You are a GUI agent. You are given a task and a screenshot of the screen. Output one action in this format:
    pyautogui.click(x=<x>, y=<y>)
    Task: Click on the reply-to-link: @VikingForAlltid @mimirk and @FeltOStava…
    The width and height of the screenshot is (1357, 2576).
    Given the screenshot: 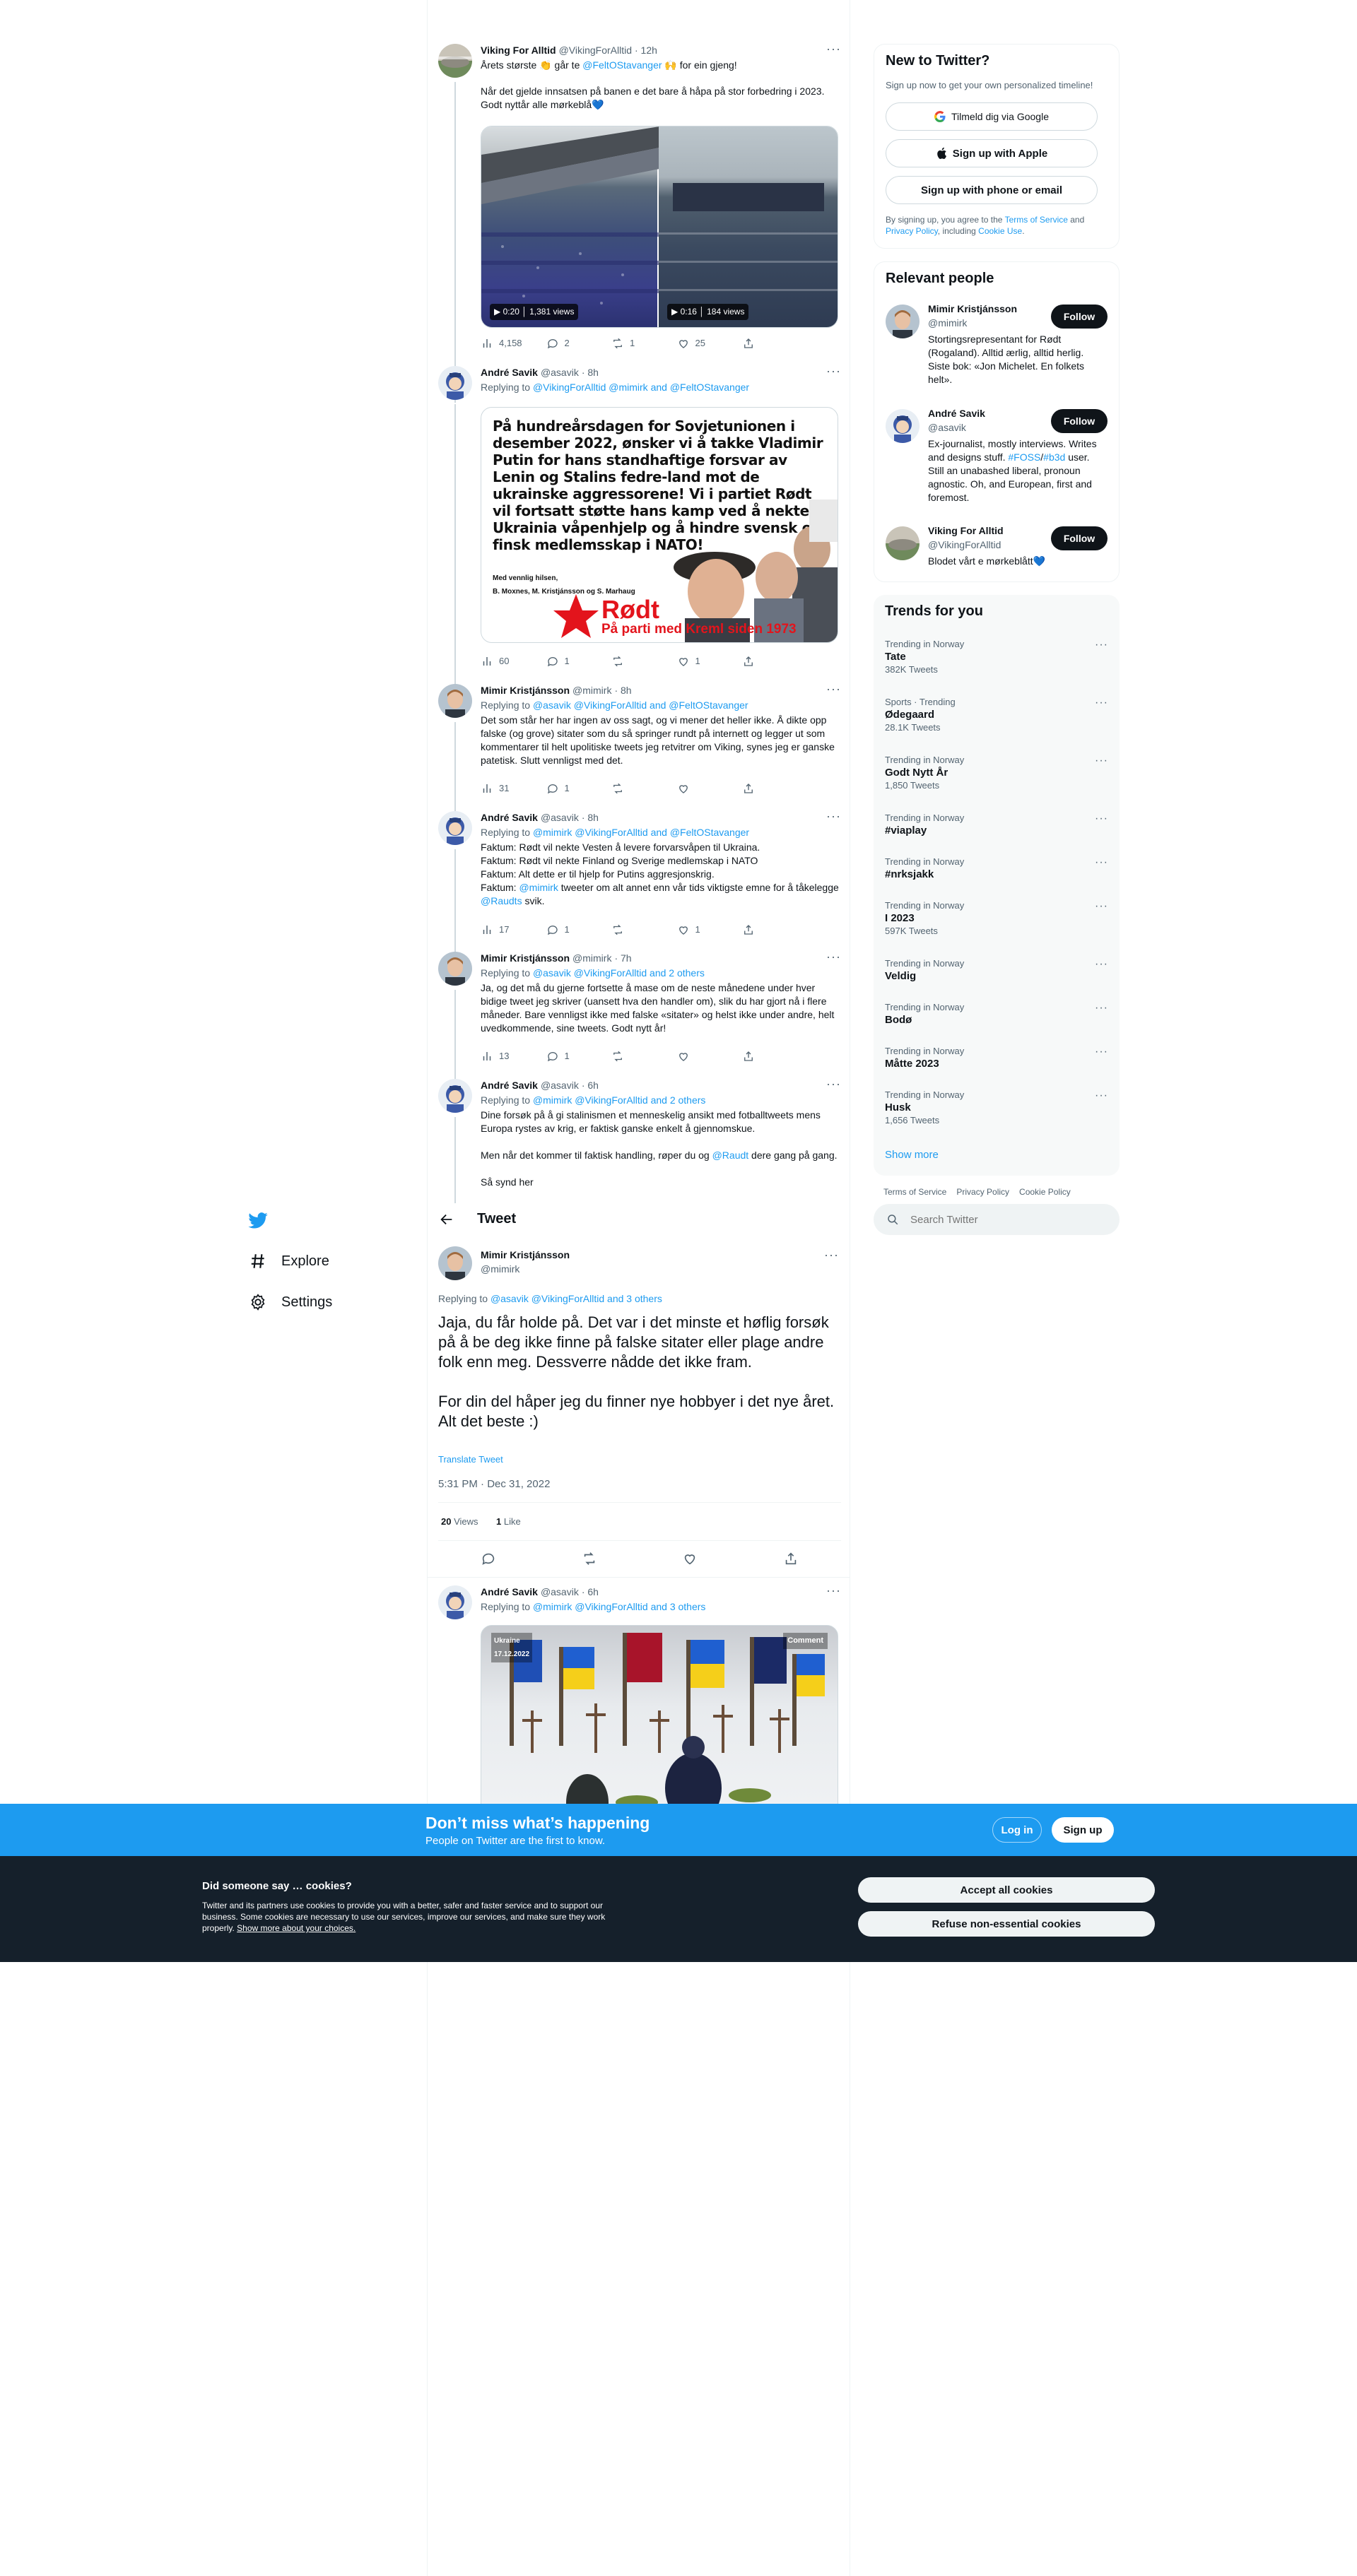 What is the action you would take?
    pyautogui.click(x=641, y=387)
    